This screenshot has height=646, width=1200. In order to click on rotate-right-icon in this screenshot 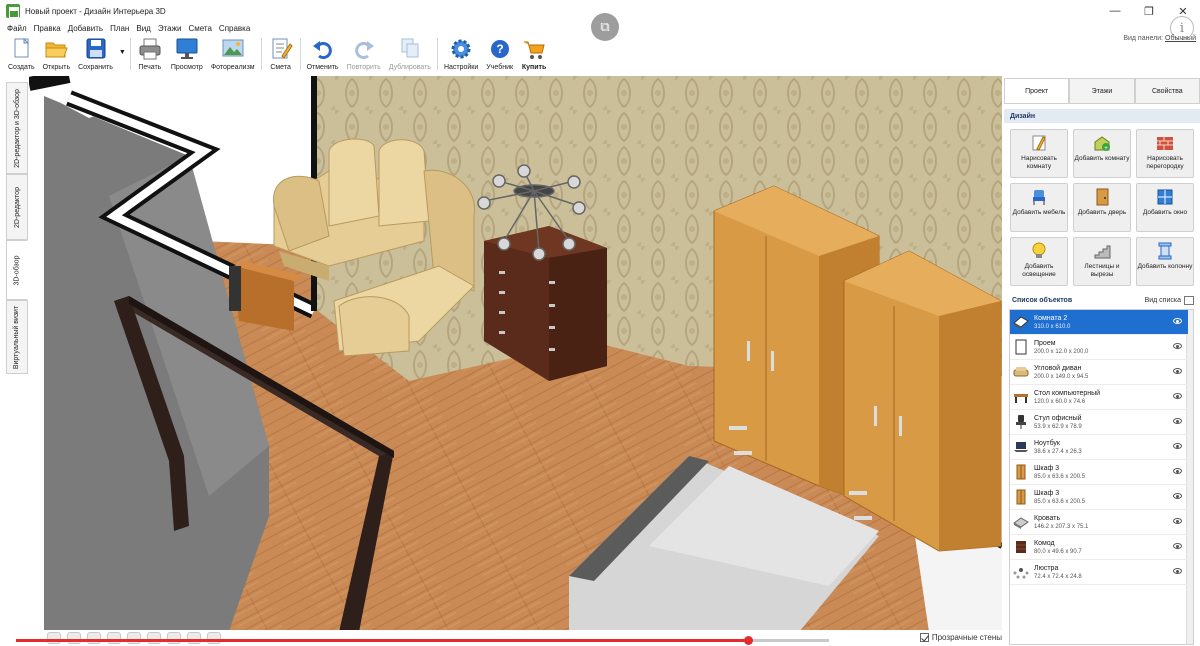, I will do `click(154, 638)`.